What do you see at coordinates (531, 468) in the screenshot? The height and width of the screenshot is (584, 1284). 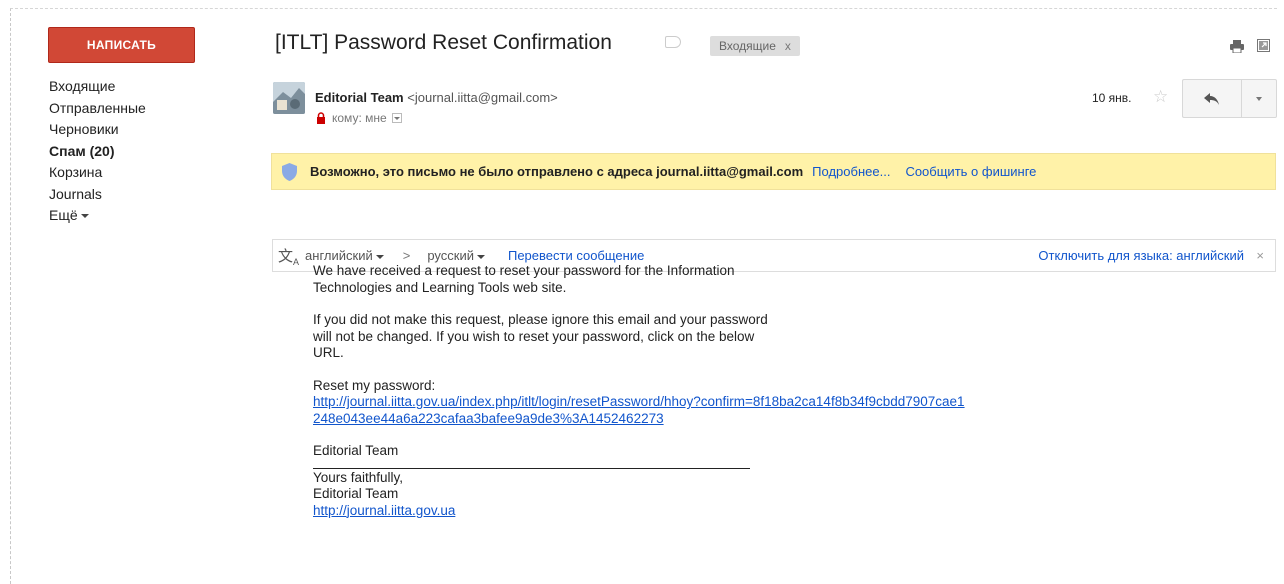 I see `signature-divider` at bounding box center [531, 468].